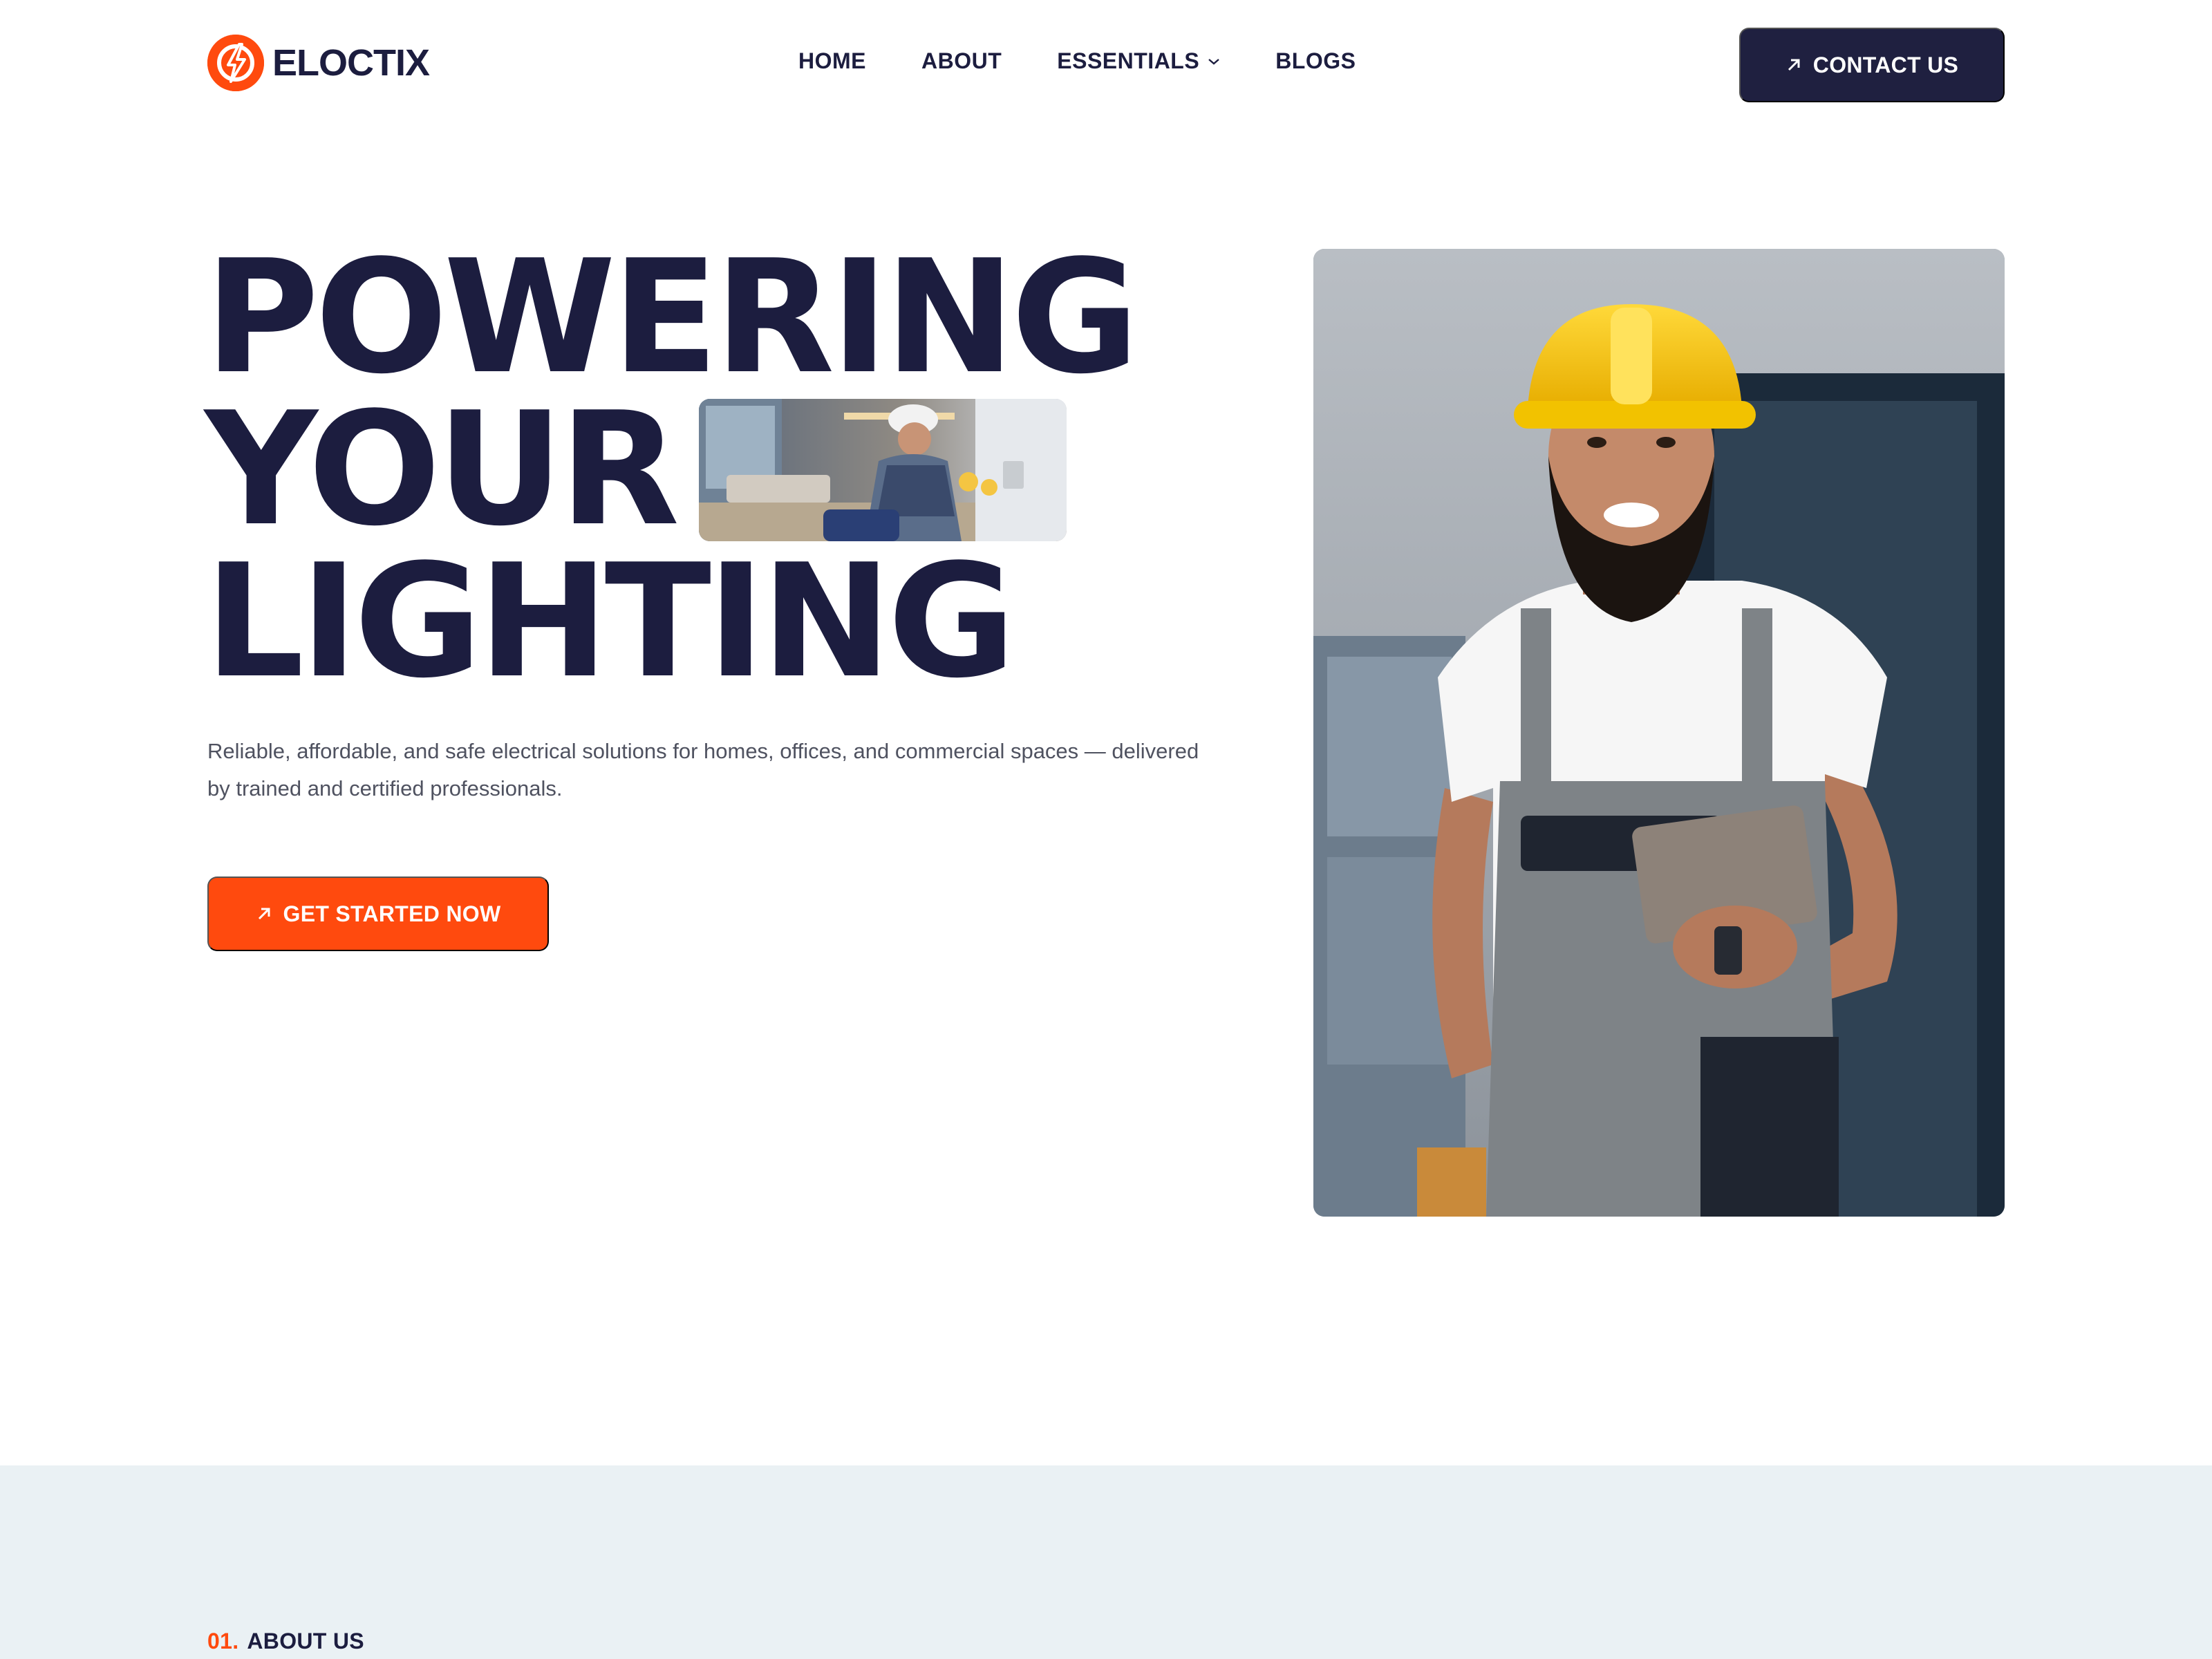 The image size is (2212, 1659). What do you see at coordinates (672, 318) in the screenshot?
I see `hero-line-1: POWERING` at bounding box center [672, 318].